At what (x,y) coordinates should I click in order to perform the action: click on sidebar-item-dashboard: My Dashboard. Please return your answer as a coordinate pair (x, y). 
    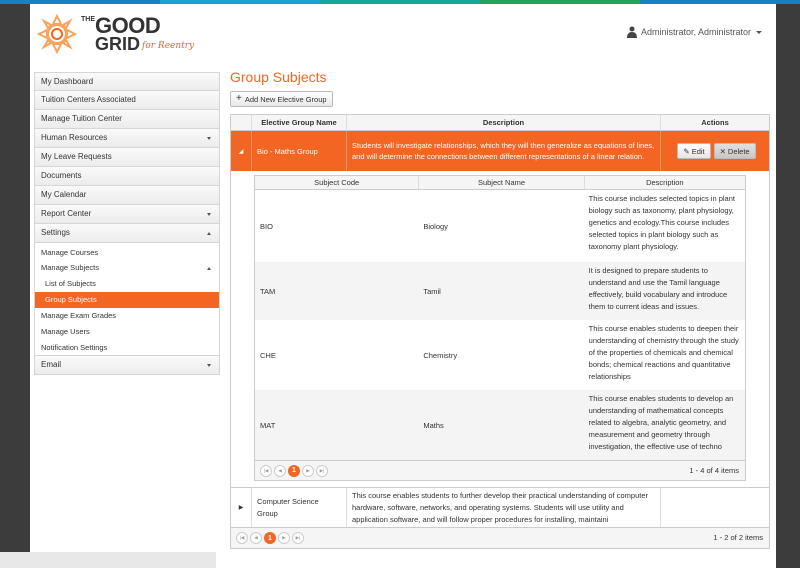
    Looking at the image, I should click on (127, 81).